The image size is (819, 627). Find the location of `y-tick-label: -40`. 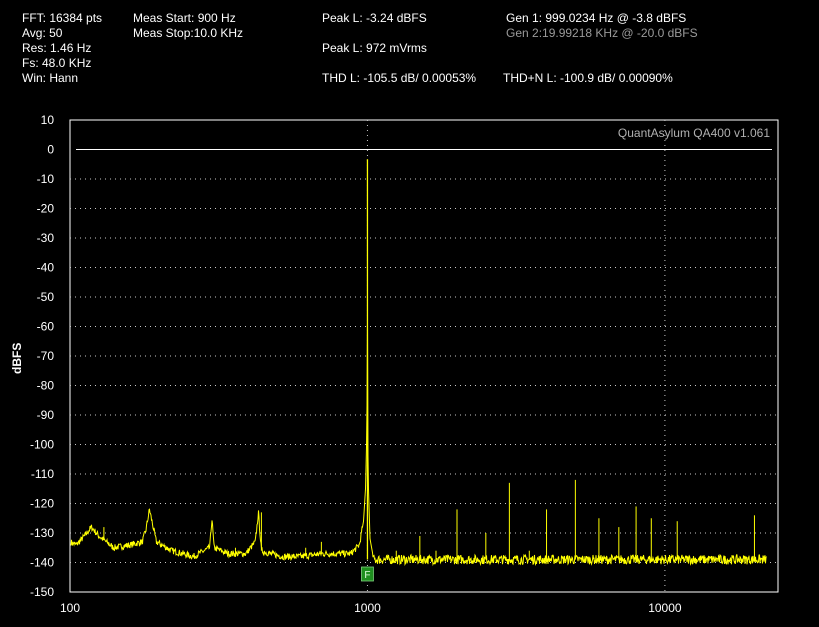

y-tick-label: -40 is located at coordinates (46, 268).